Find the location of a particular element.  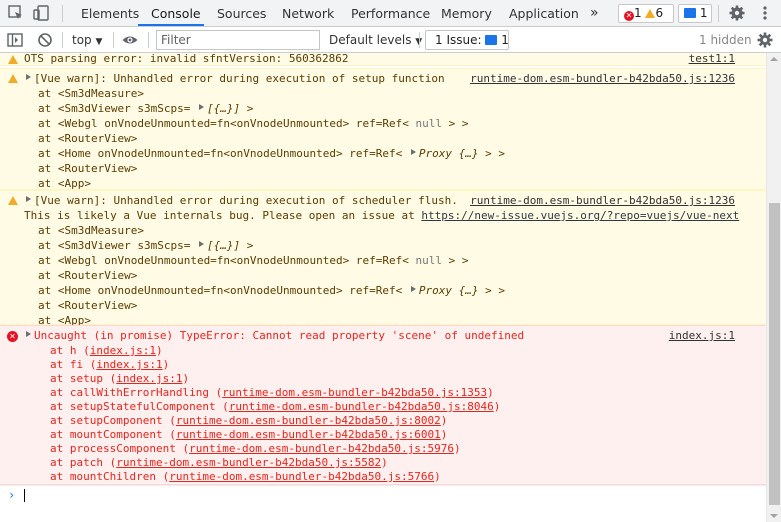

console-prompt-row: › is located at coordinates (383, 495).